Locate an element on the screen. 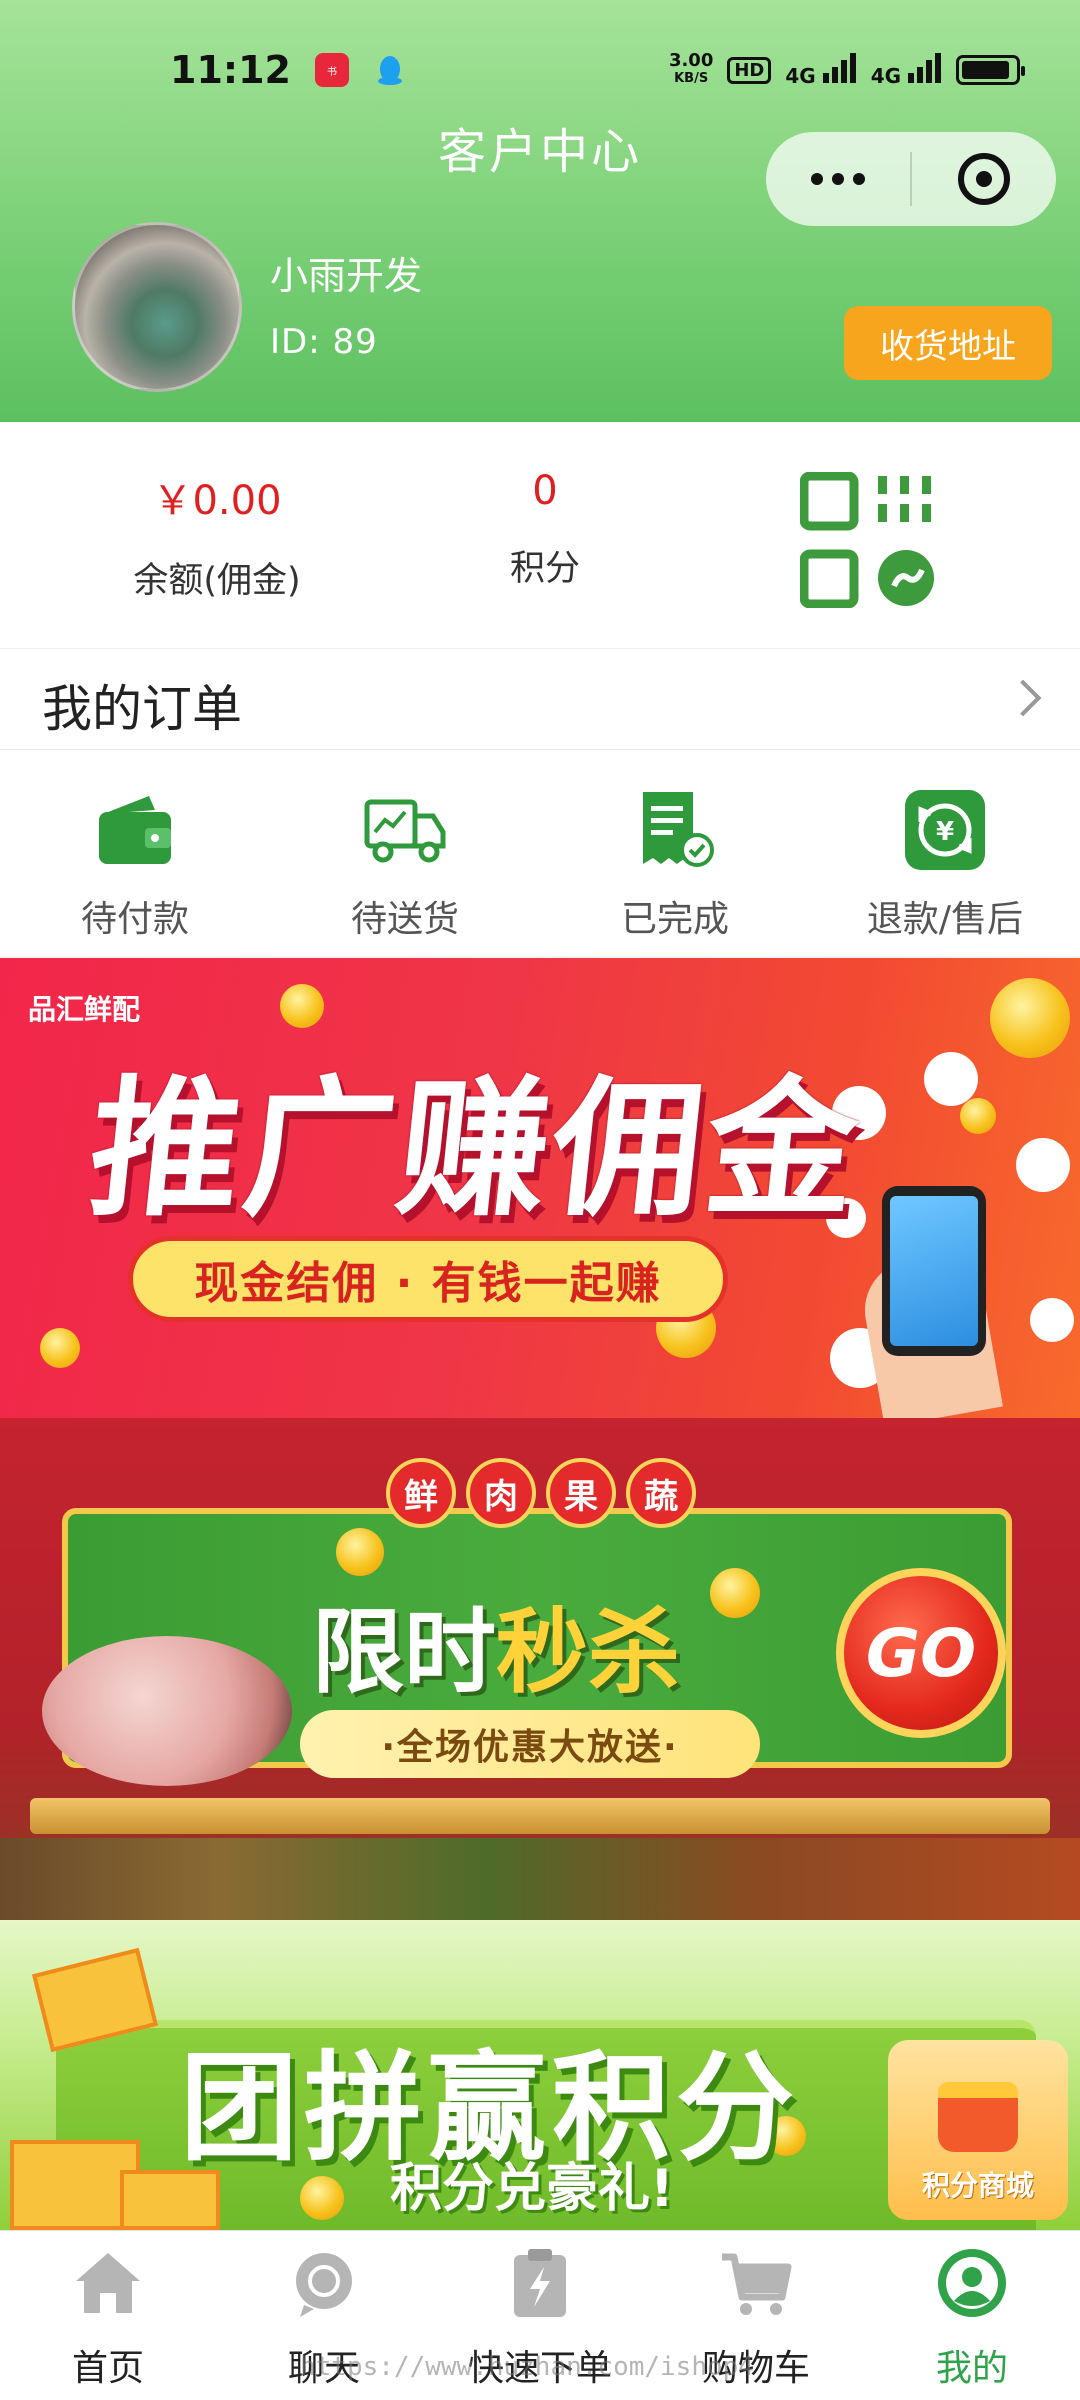 Image resolution: width=1080 pixels, height=2400 pixels. close-miniprogram-button is located at coordinates (984, 179).